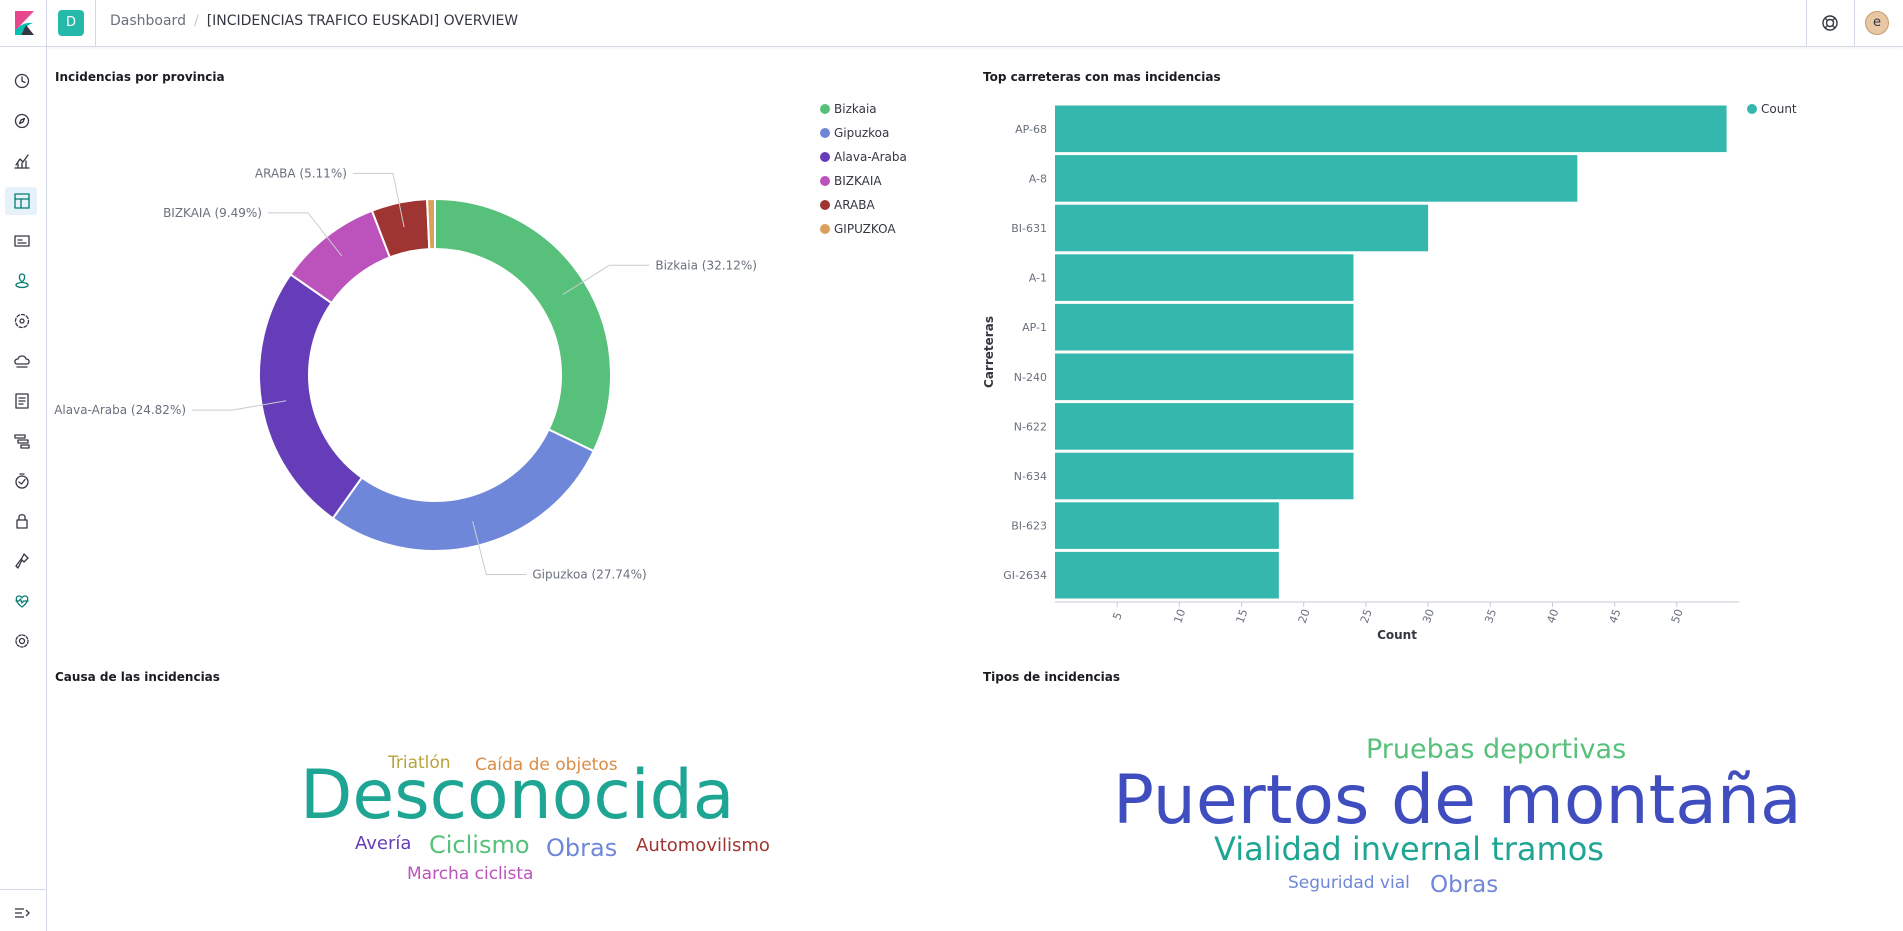 The height and width of the screenshot is (931, 1903). What do you see at coordinates (523, 325) in the screenshot?
I see `pie-slice-bizkaia` at bounding box center [523, 325].